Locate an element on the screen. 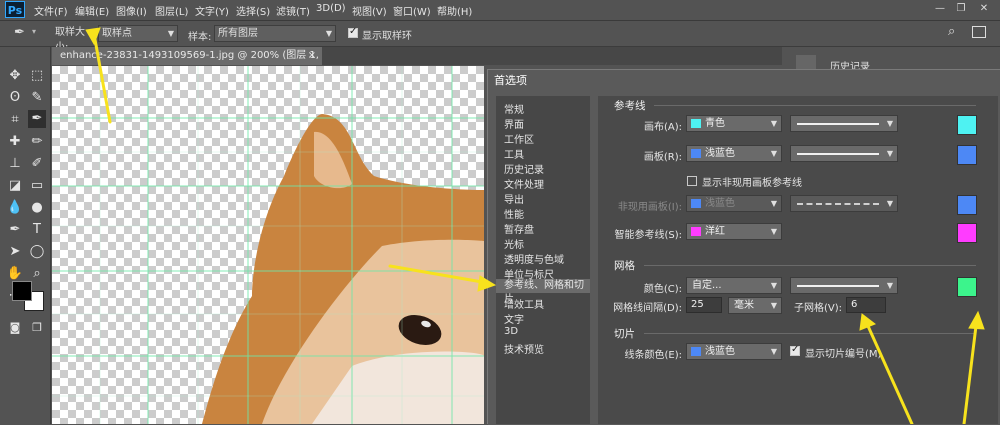 This screenshot has width=1000, height=425. arrow-to-category is located at coordinates (439, 274).